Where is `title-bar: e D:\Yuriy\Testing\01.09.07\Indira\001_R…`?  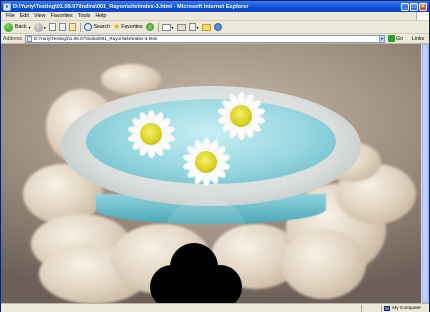 title-bar: e D:\Yuriy\Testing\01.09.07\Indira\001_R… is located at coordinates (215, 6).